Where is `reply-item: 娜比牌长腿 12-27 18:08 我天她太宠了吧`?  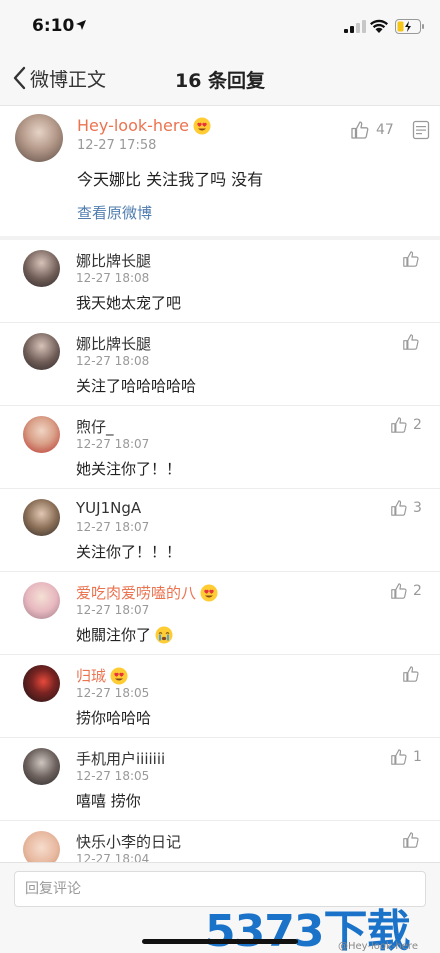
reply-item: 娜比牌长腿 12-27 18:08 我天她太宠了吧 is located at coordinates (220, 281).